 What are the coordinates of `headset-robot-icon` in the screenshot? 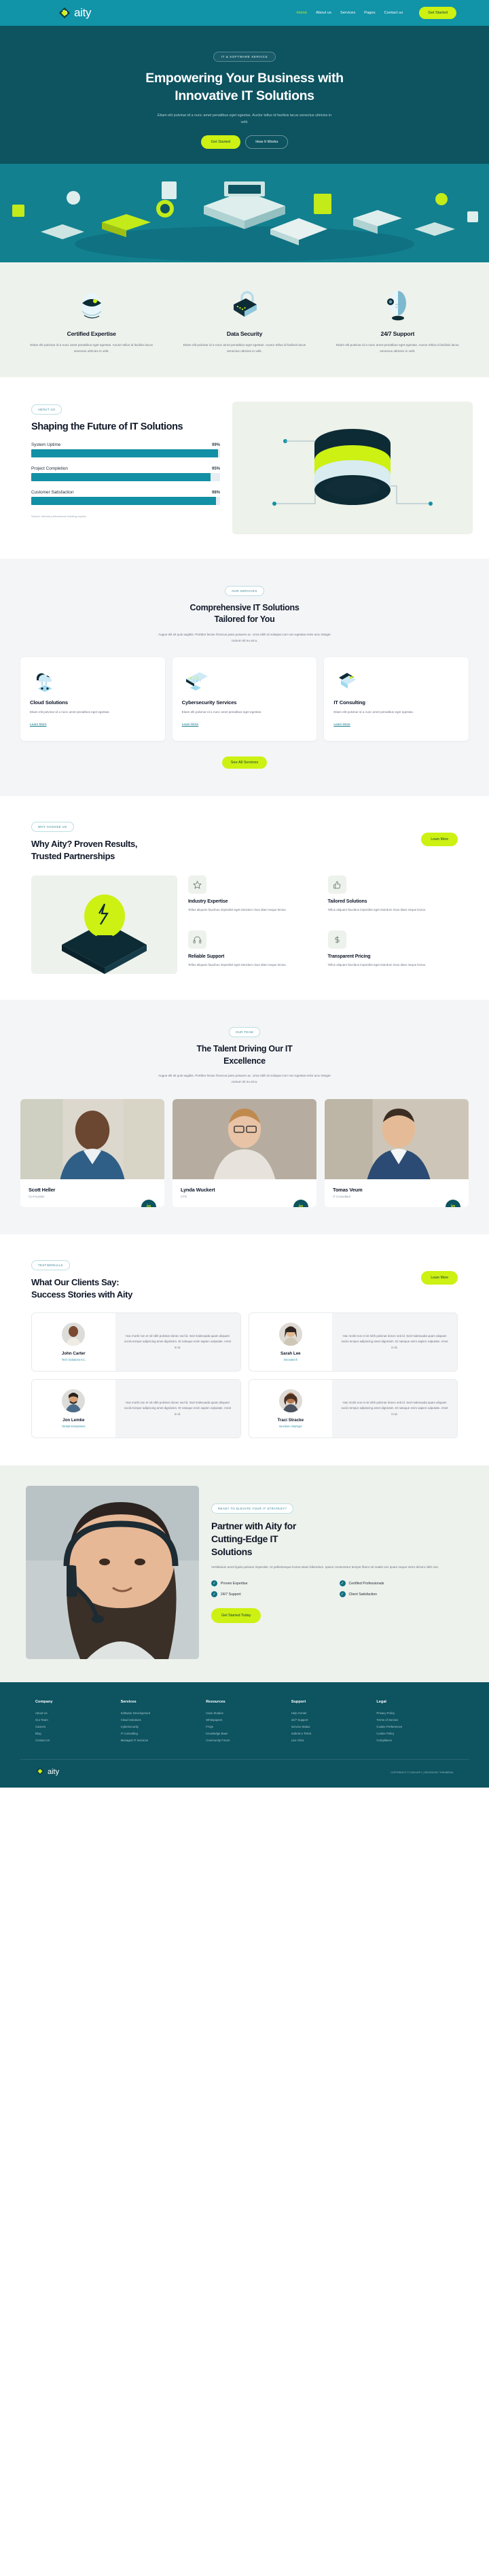 It's located at (397, 302).